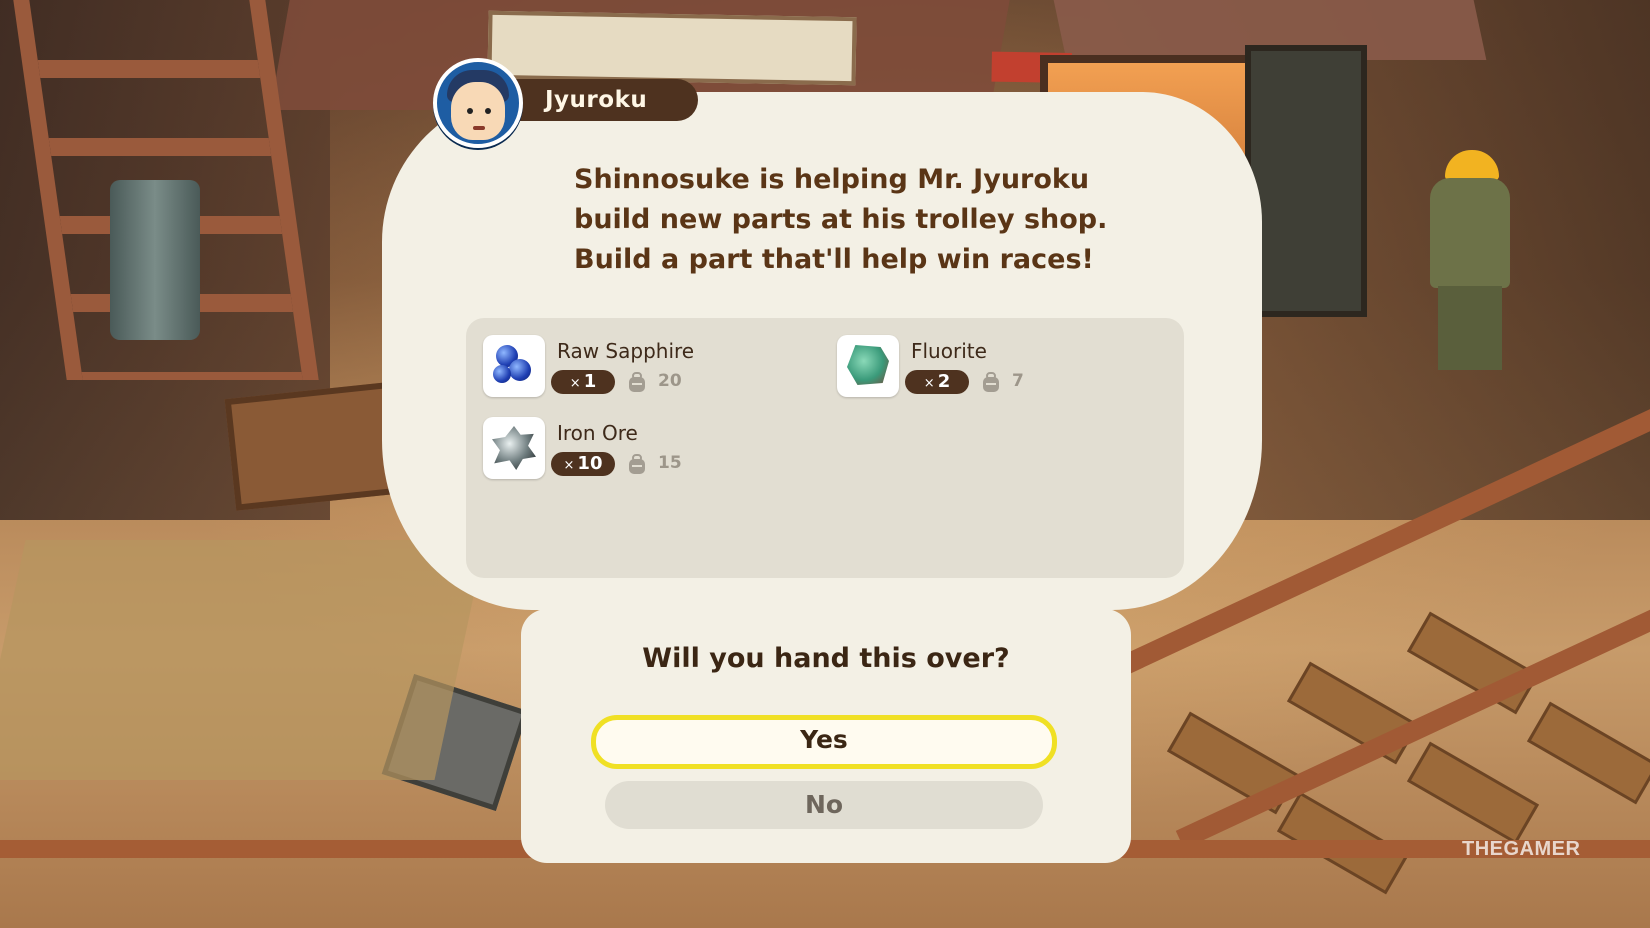 The image size is (1650, 928). What do you see at coordinates (1412, 692) in the screenshot?
I see `rail-track` at bounding box center [1412, 692].